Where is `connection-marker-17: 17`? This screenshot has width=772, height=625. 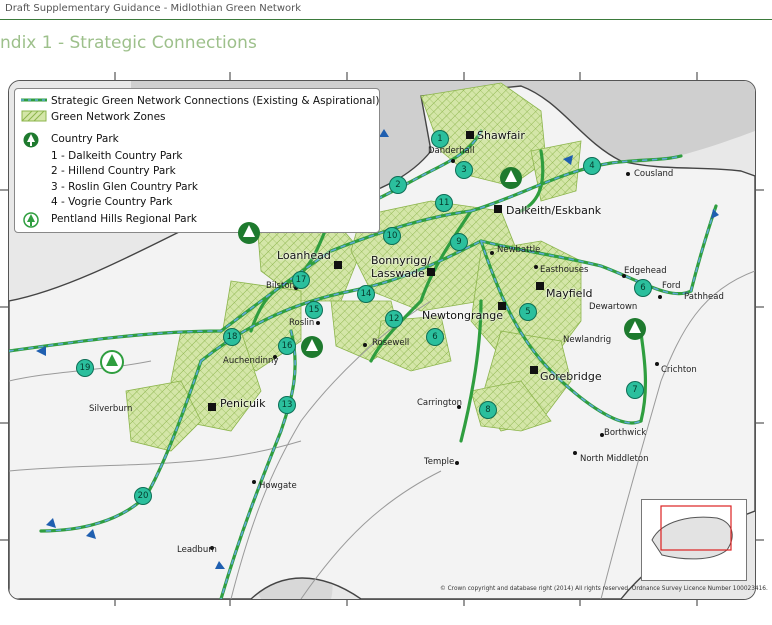
connection-marker-17: 17 is located at coordinates (301, 280).